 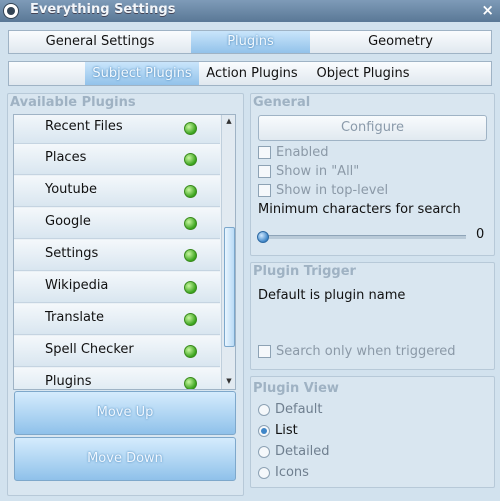 I want to click on min-chars-slider-handle, so click(x=263, y=237).